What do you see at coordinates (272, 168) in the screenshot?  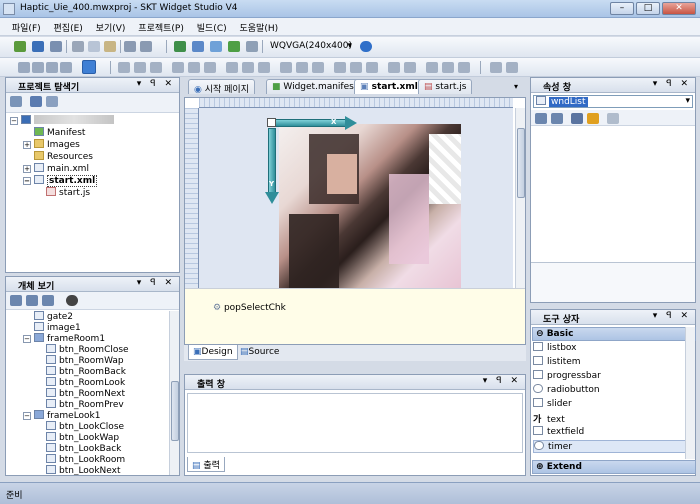 I see `y-axis-arrow: Y` at bounding box center [272, 168].